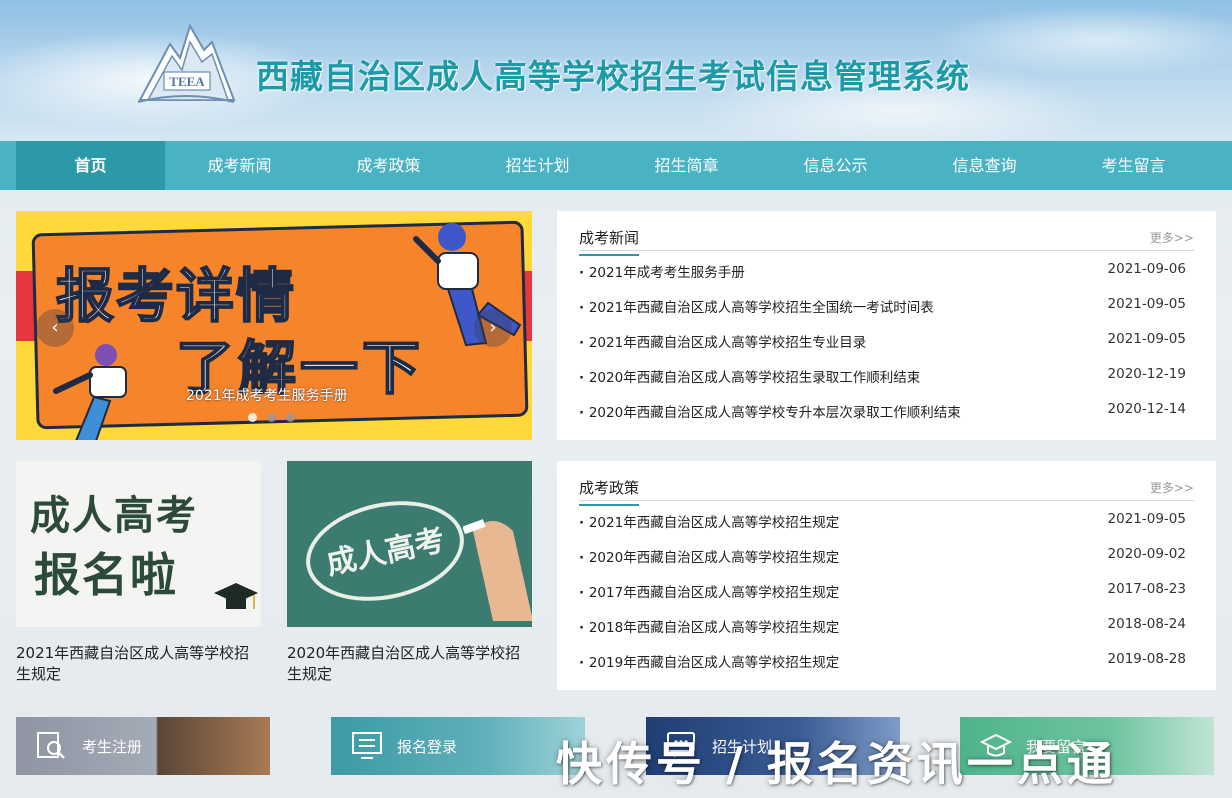  I want to click on list-item: 2020年西藏自治区成人高等学校专升本层次录取工作顺利结束 2020-12-14, so click(886, 416).